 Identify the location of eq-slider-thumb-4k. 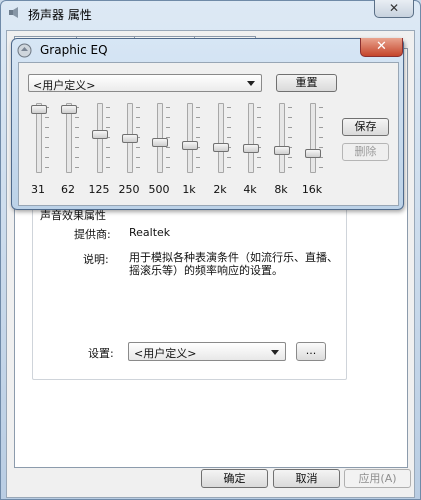
(251, 148).